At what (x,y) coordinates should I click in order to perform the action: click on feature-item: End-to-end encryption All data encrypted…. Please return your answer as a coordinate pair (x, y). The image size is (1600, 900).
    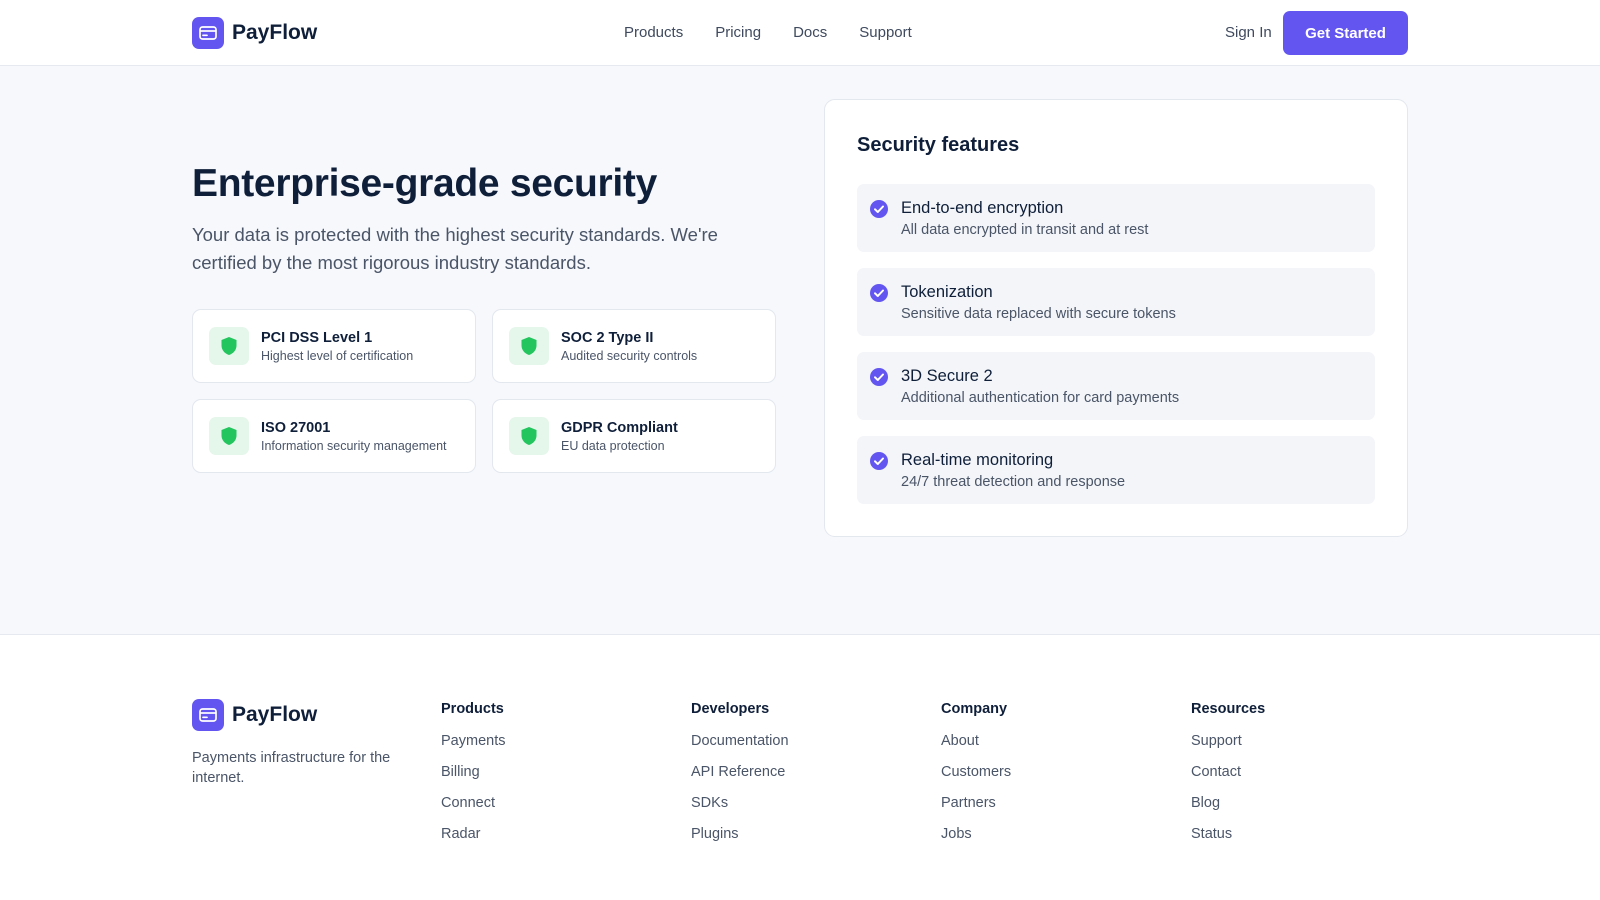
    Looking at the image, I should click on (1116, 218).